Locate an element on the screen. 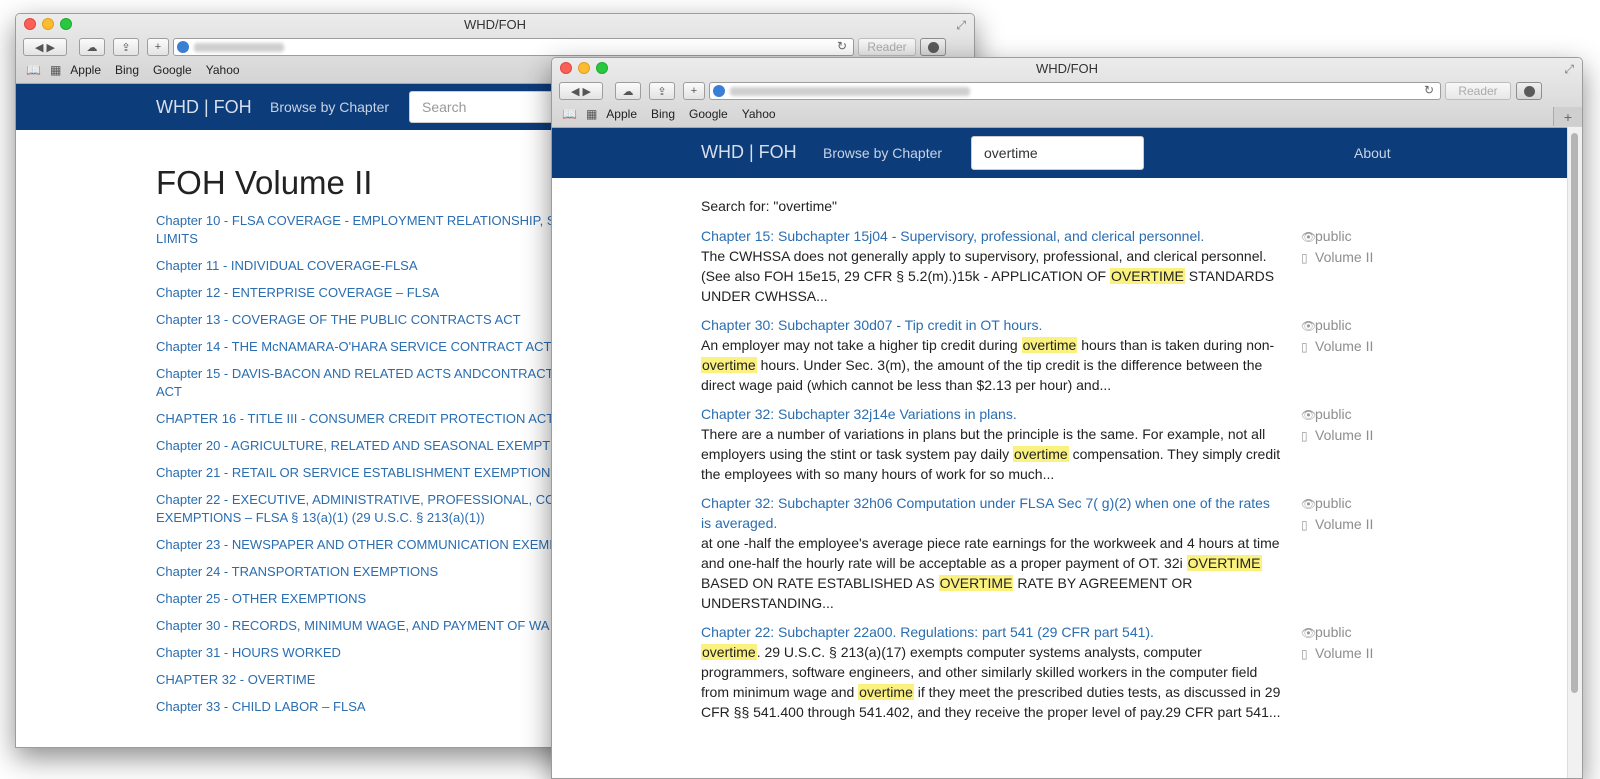 This screenshot has width=1600, height=779. globe-icon is located at coordinates (719, 91).